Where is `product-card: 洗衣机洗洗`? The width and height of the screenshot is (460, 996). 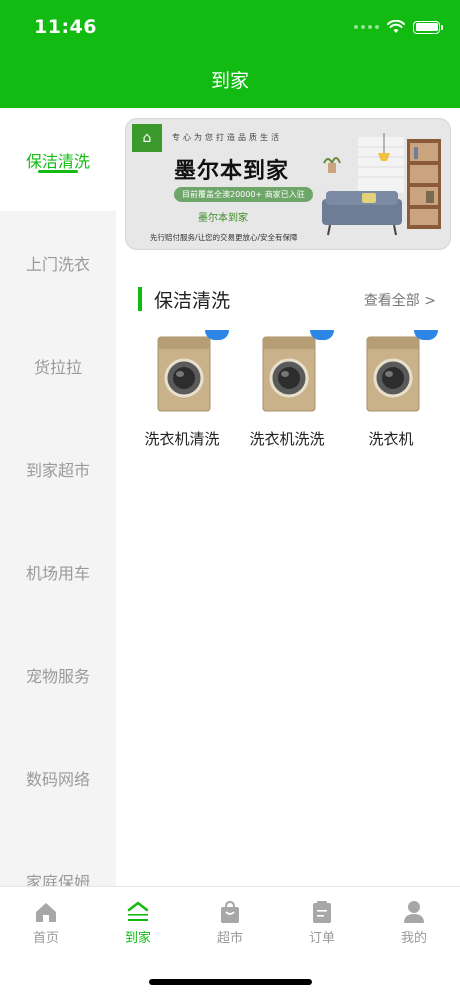 product-card: 洗衣机洗洗 is located at coordinates (287, 390).